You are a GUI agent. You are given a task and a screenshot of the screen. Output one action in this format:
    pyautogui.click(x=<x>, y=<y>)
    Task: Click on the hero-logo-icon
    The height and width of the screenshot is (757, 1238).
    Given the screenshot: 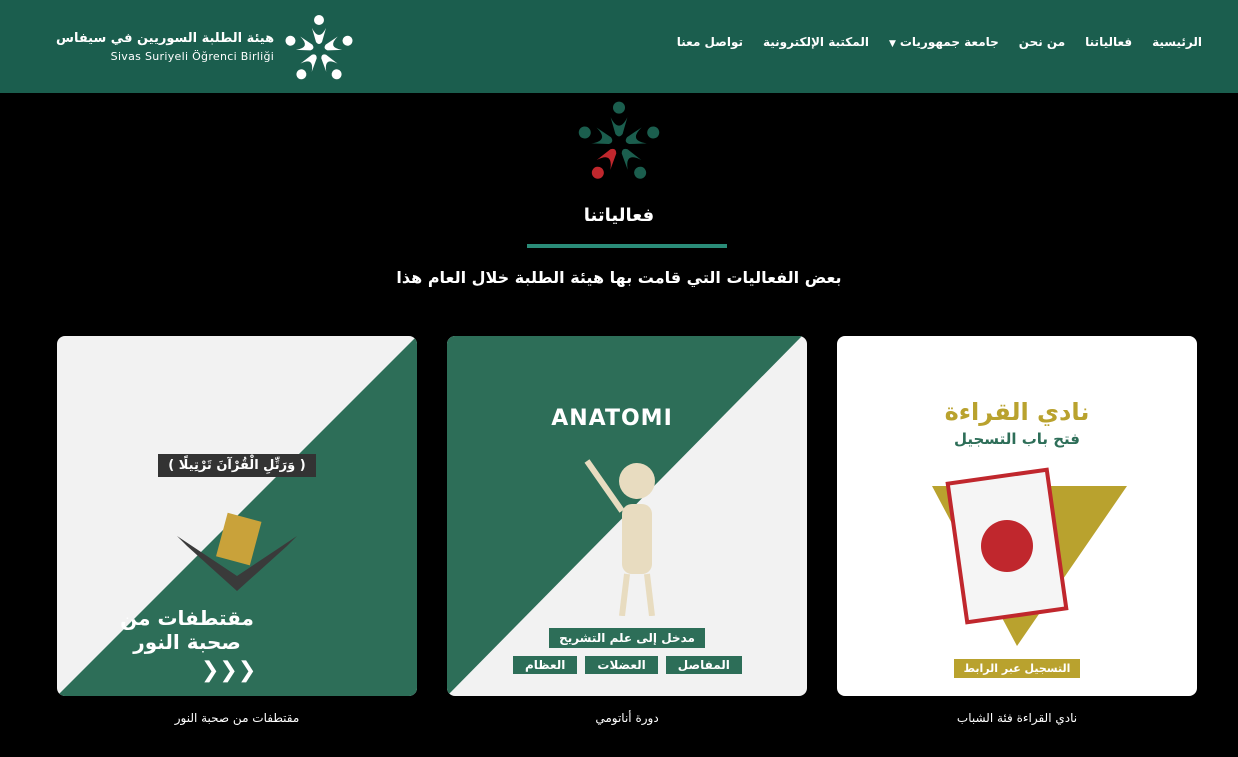 What is the action you would take?
    pyautogui.click(x=619, y=141)
    